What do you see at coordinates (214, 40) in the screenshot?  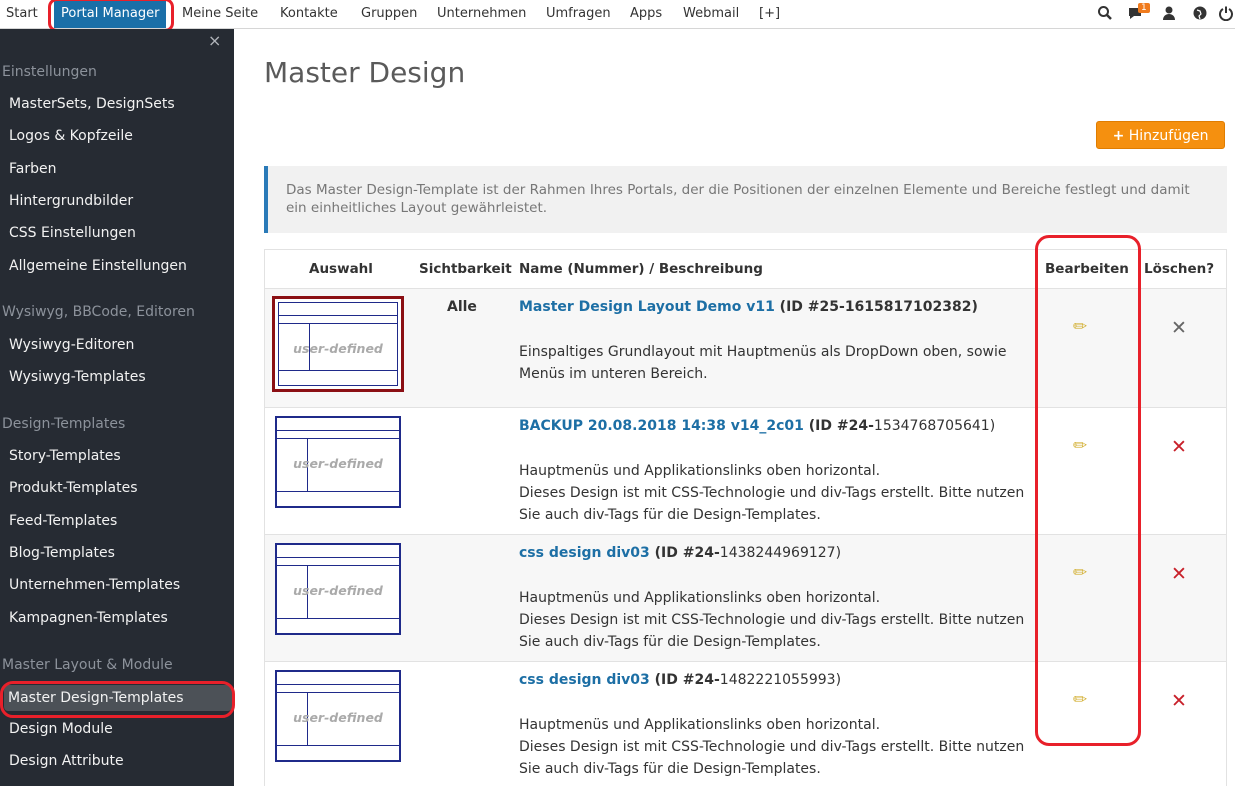 I see `close-icon: ×` at bounding box center [214, 40].